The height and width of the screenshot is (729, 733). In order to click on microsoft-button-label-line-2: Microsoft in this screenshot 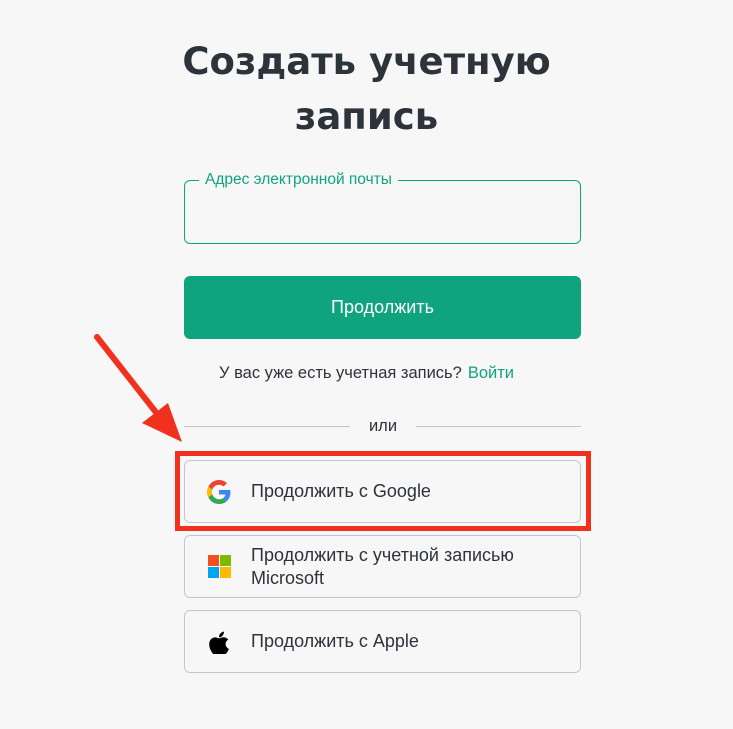, I will do `click(288, 577)`.